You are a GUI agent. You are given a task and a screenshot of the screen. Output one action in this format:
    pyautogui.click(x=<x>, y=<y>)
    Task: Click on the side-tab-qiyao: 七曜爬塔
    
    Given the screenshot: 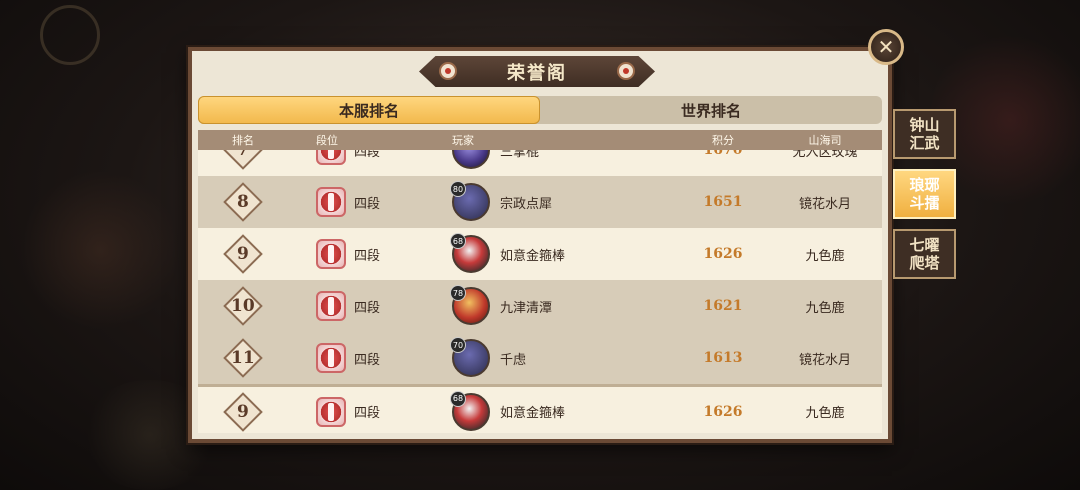 What is the action you would take?
    pyautogui.click(x=924, y=254)
    